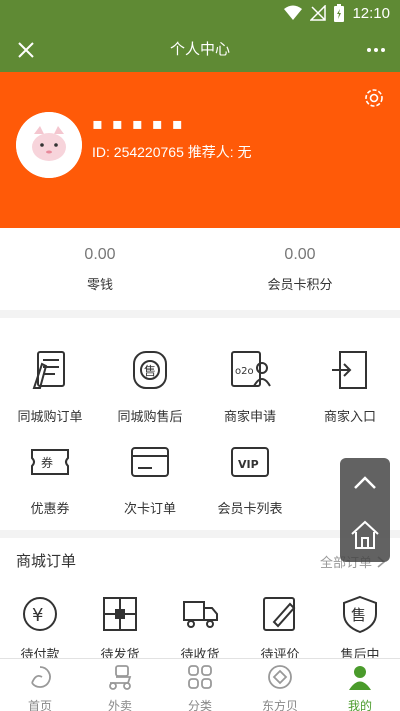  What do you see at coordinates (339, 13) in the screenshot?
I see `battery-icon` at bounding box center [339, 13].